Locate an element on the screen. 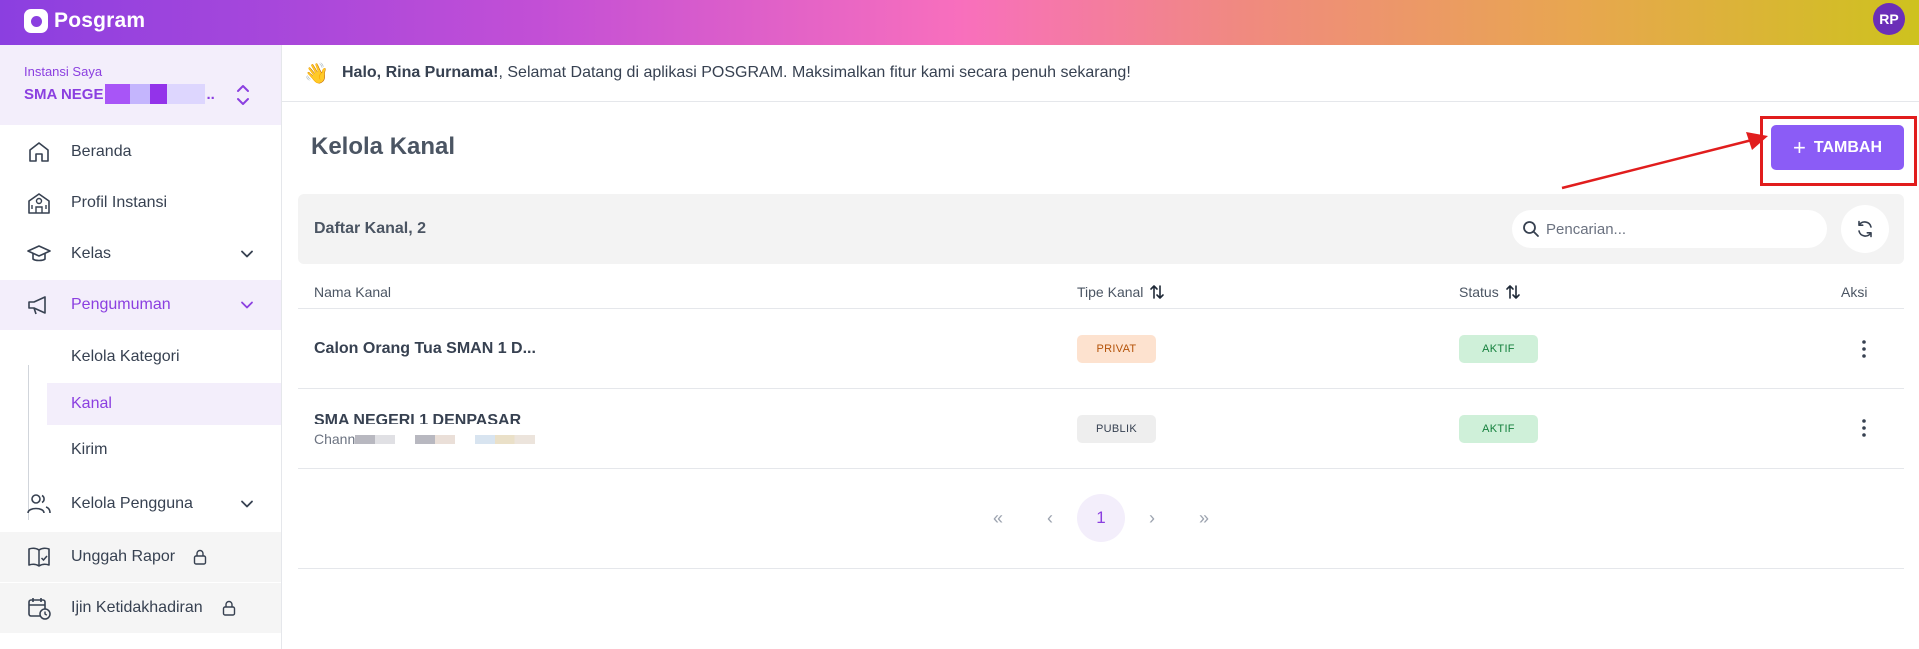 This screenshot has height=649, width=1919. page-title: Kelola Kanal is located at coordinates (383, 146).